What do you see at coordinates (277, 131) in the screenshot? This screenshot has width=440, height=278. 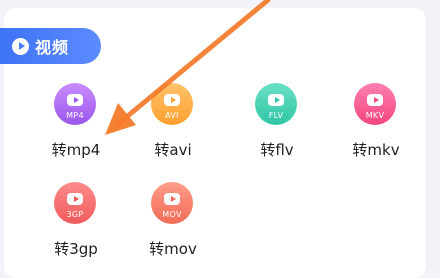 I see `tool-convert-flv: FLV 转flv` at bounding box center [277, 131].